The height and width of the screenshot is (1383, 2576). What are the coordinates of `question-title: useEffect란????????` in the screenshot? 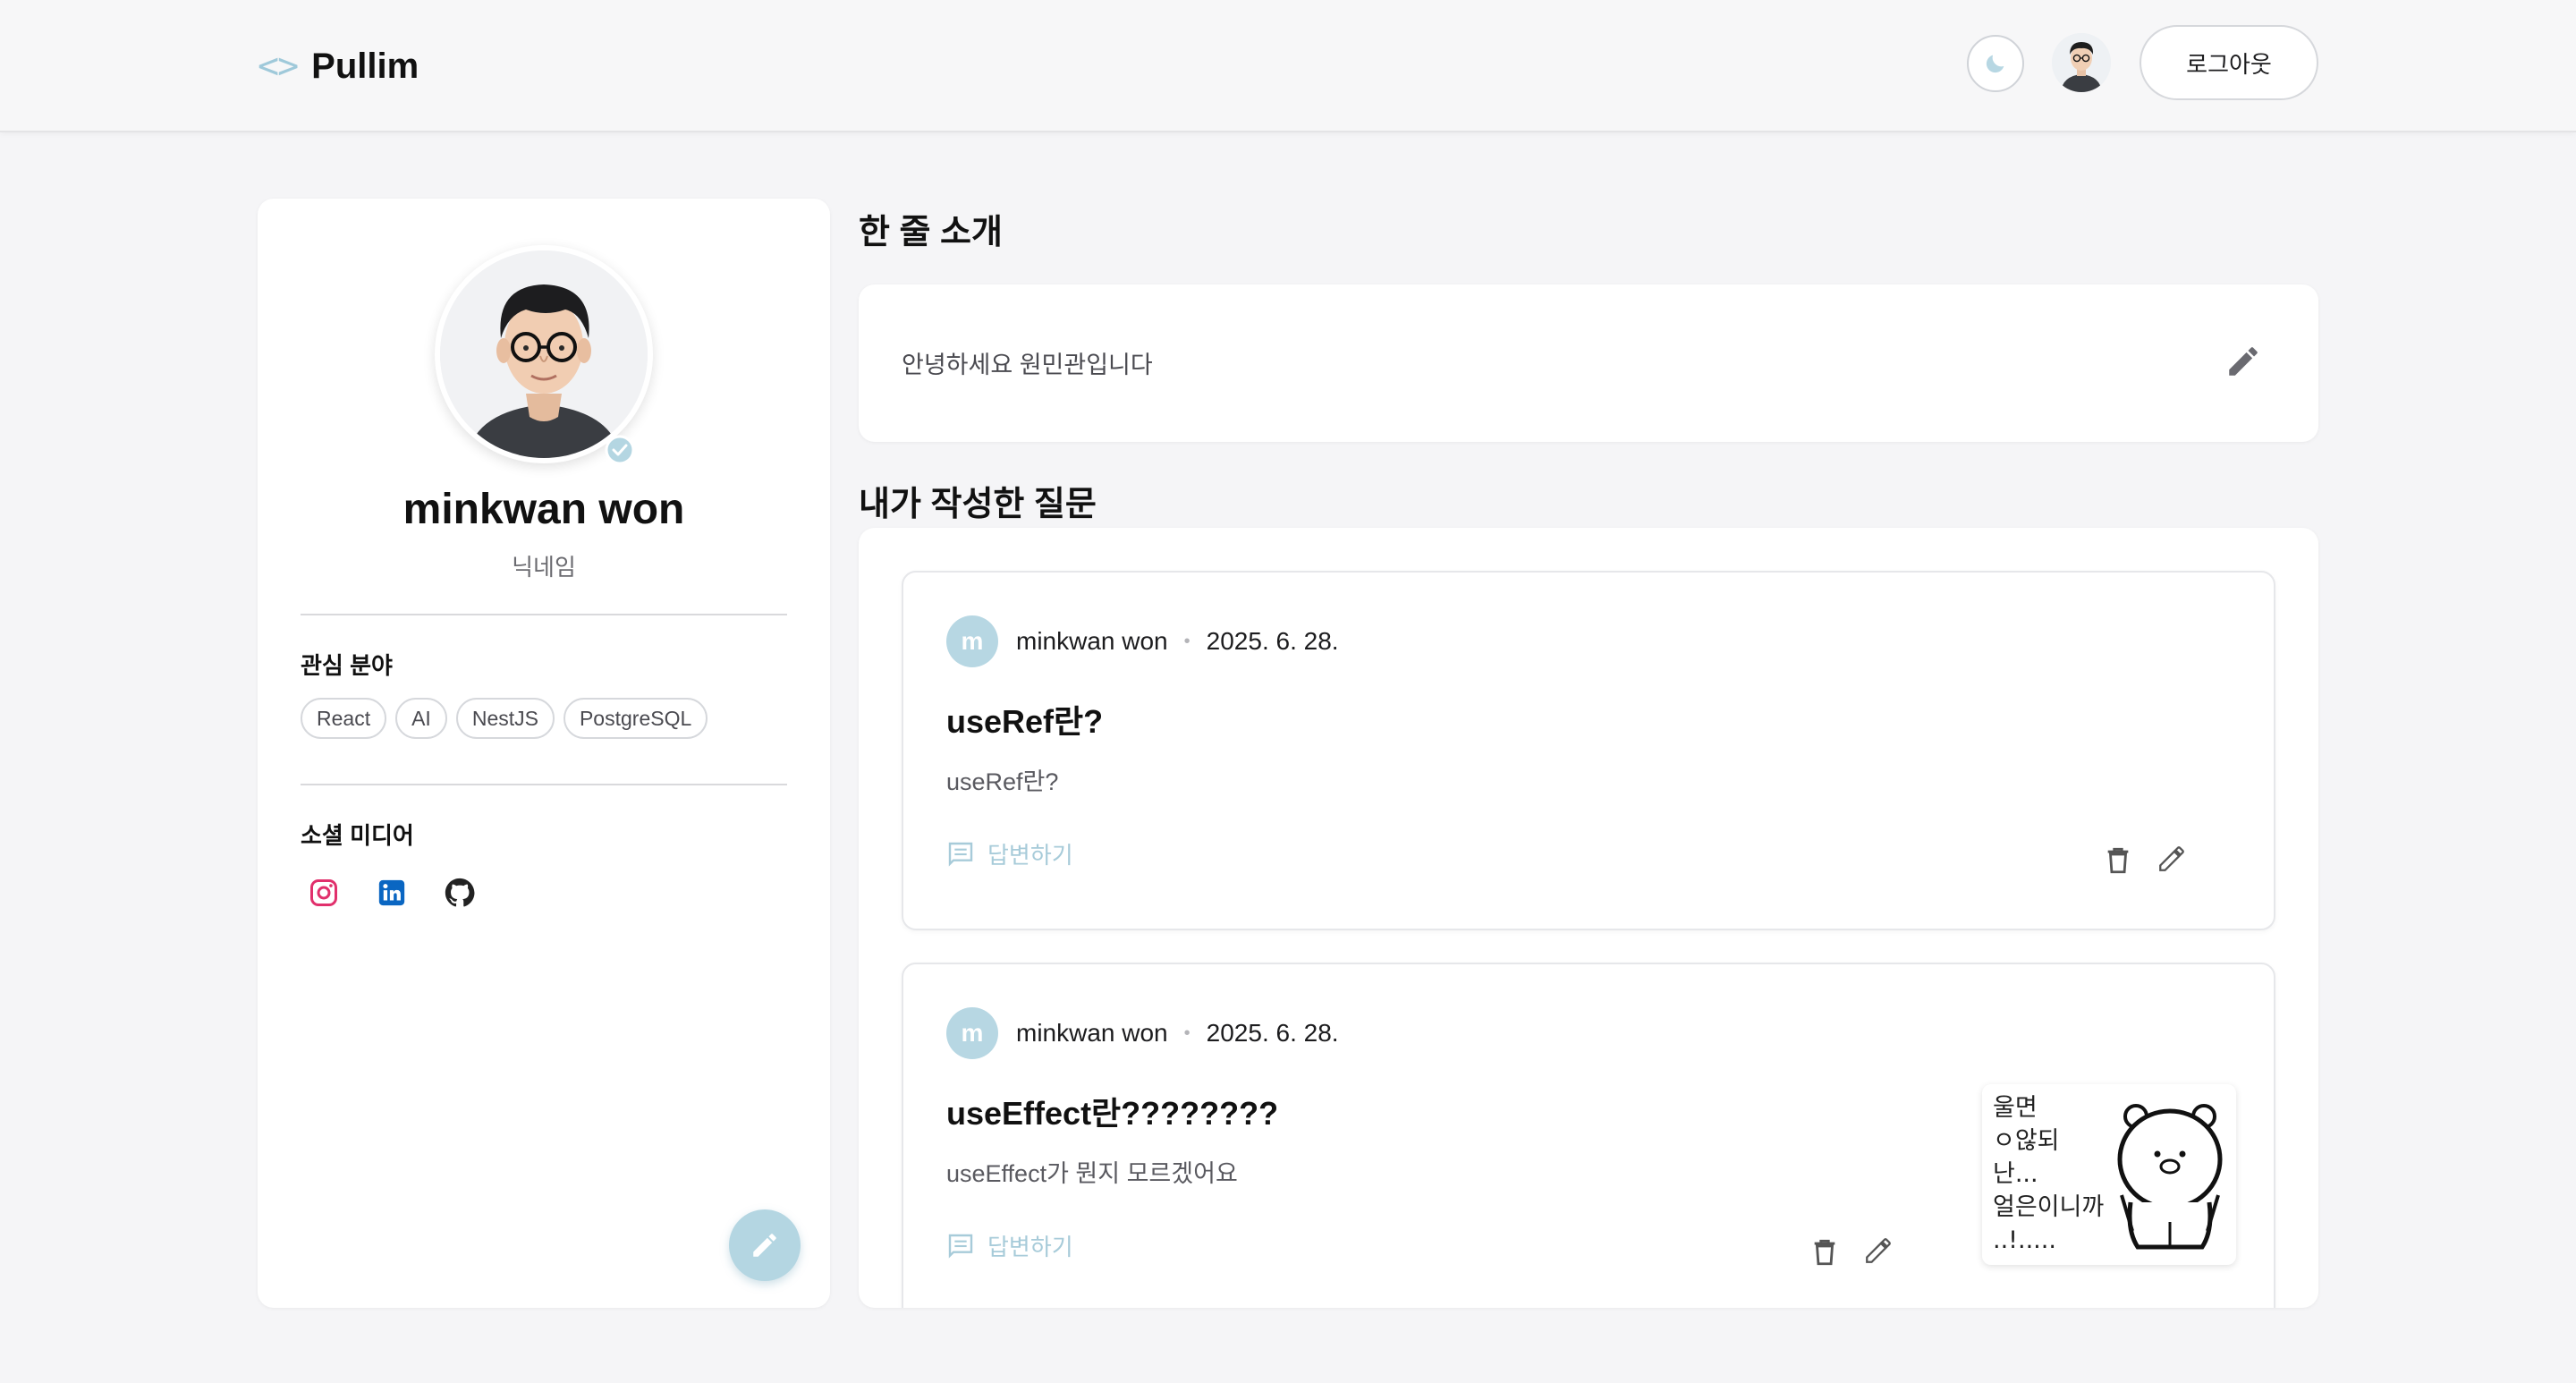 It's located at (1112, 1111).